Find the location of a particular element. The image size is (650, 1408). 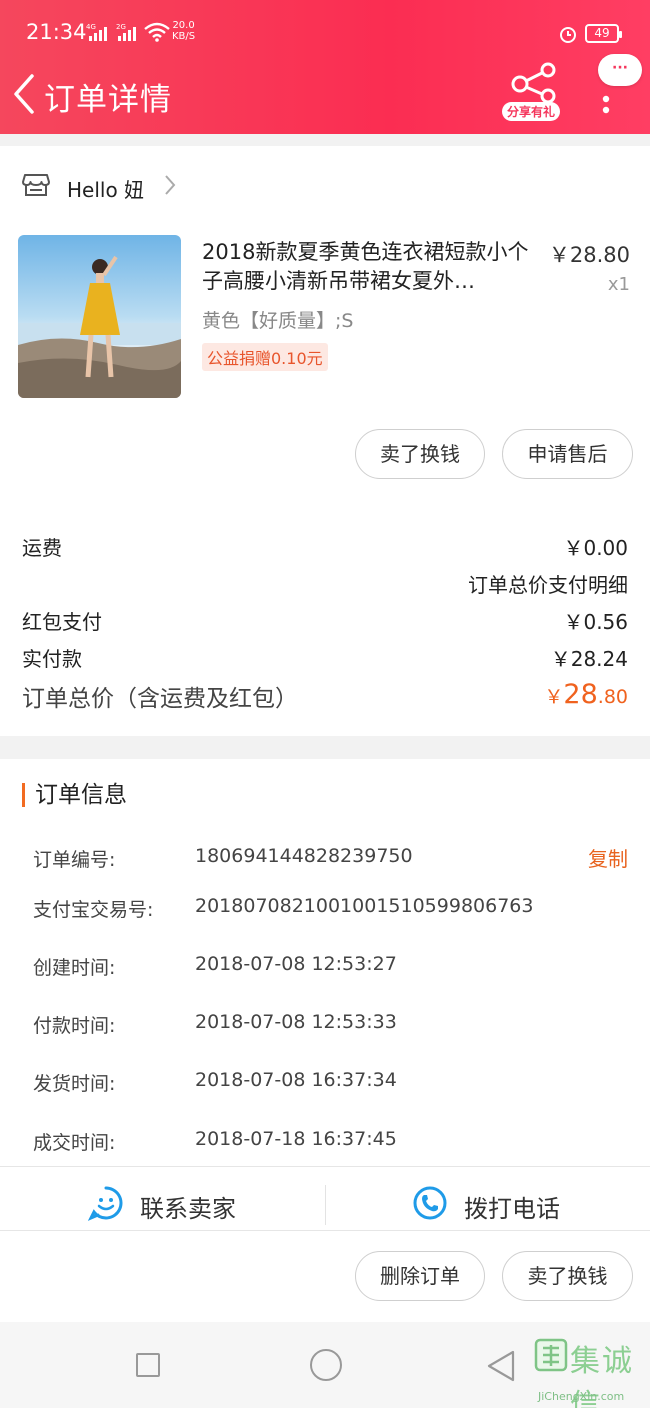

shop-name: Hello 妞 is located at coordinates (106, 190).